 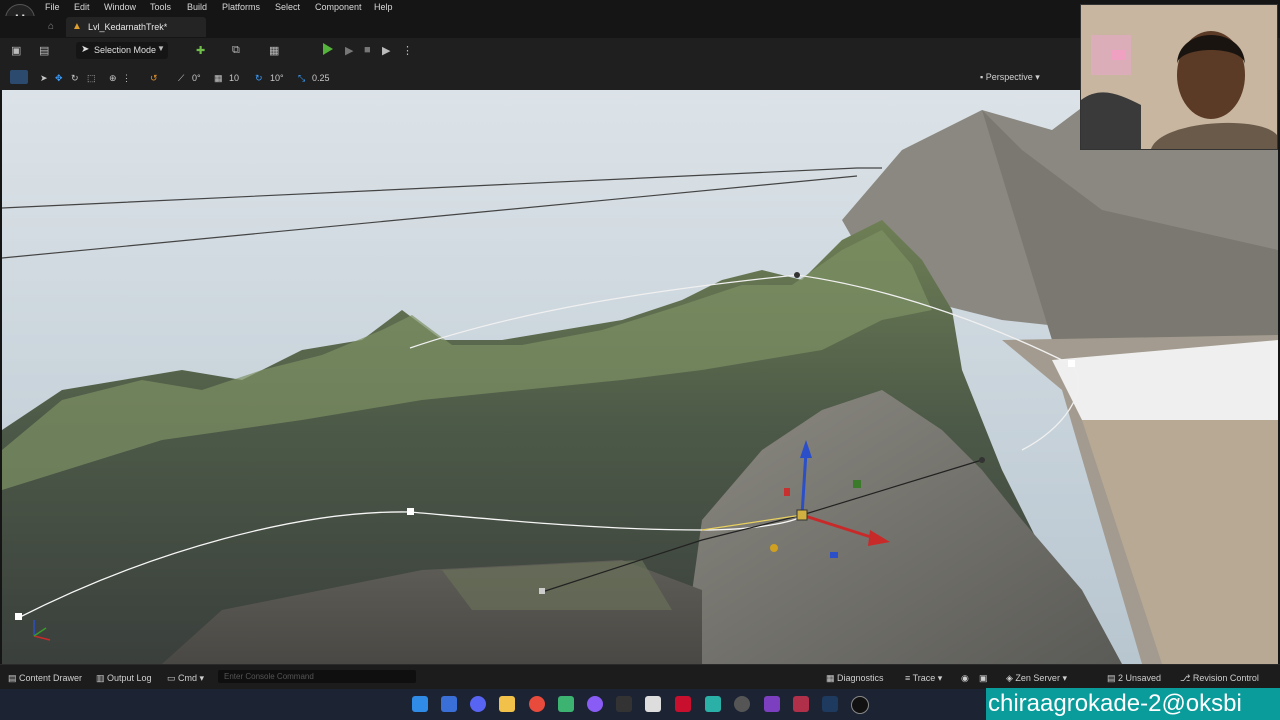 I want to click on step-icon: ▶, so click(x=349, y=50).